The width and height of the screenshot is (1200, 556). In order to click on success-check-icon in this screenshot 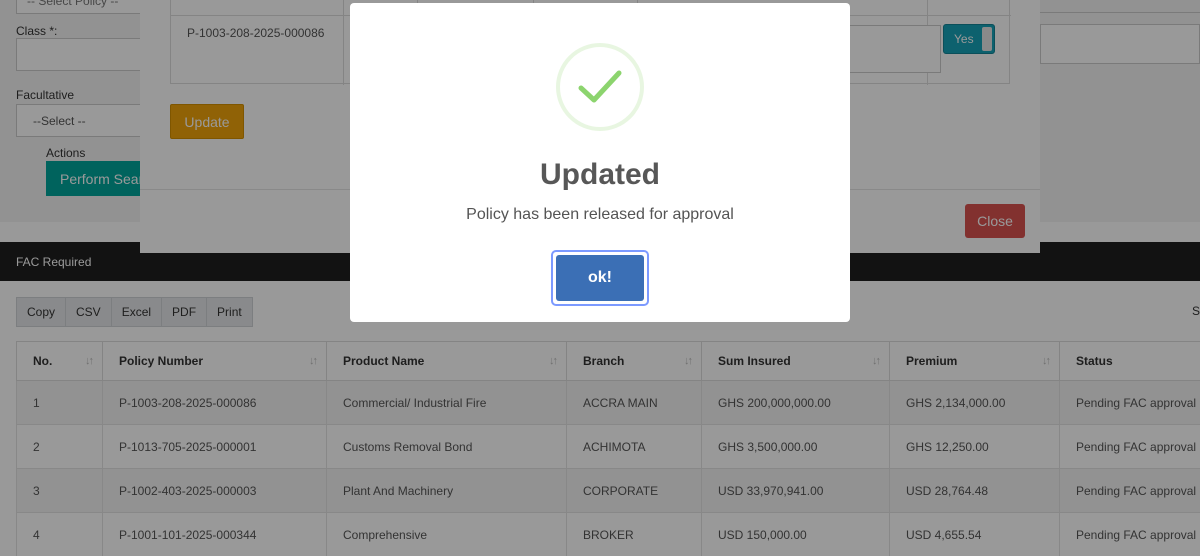, I will do `click(600, 86)`.